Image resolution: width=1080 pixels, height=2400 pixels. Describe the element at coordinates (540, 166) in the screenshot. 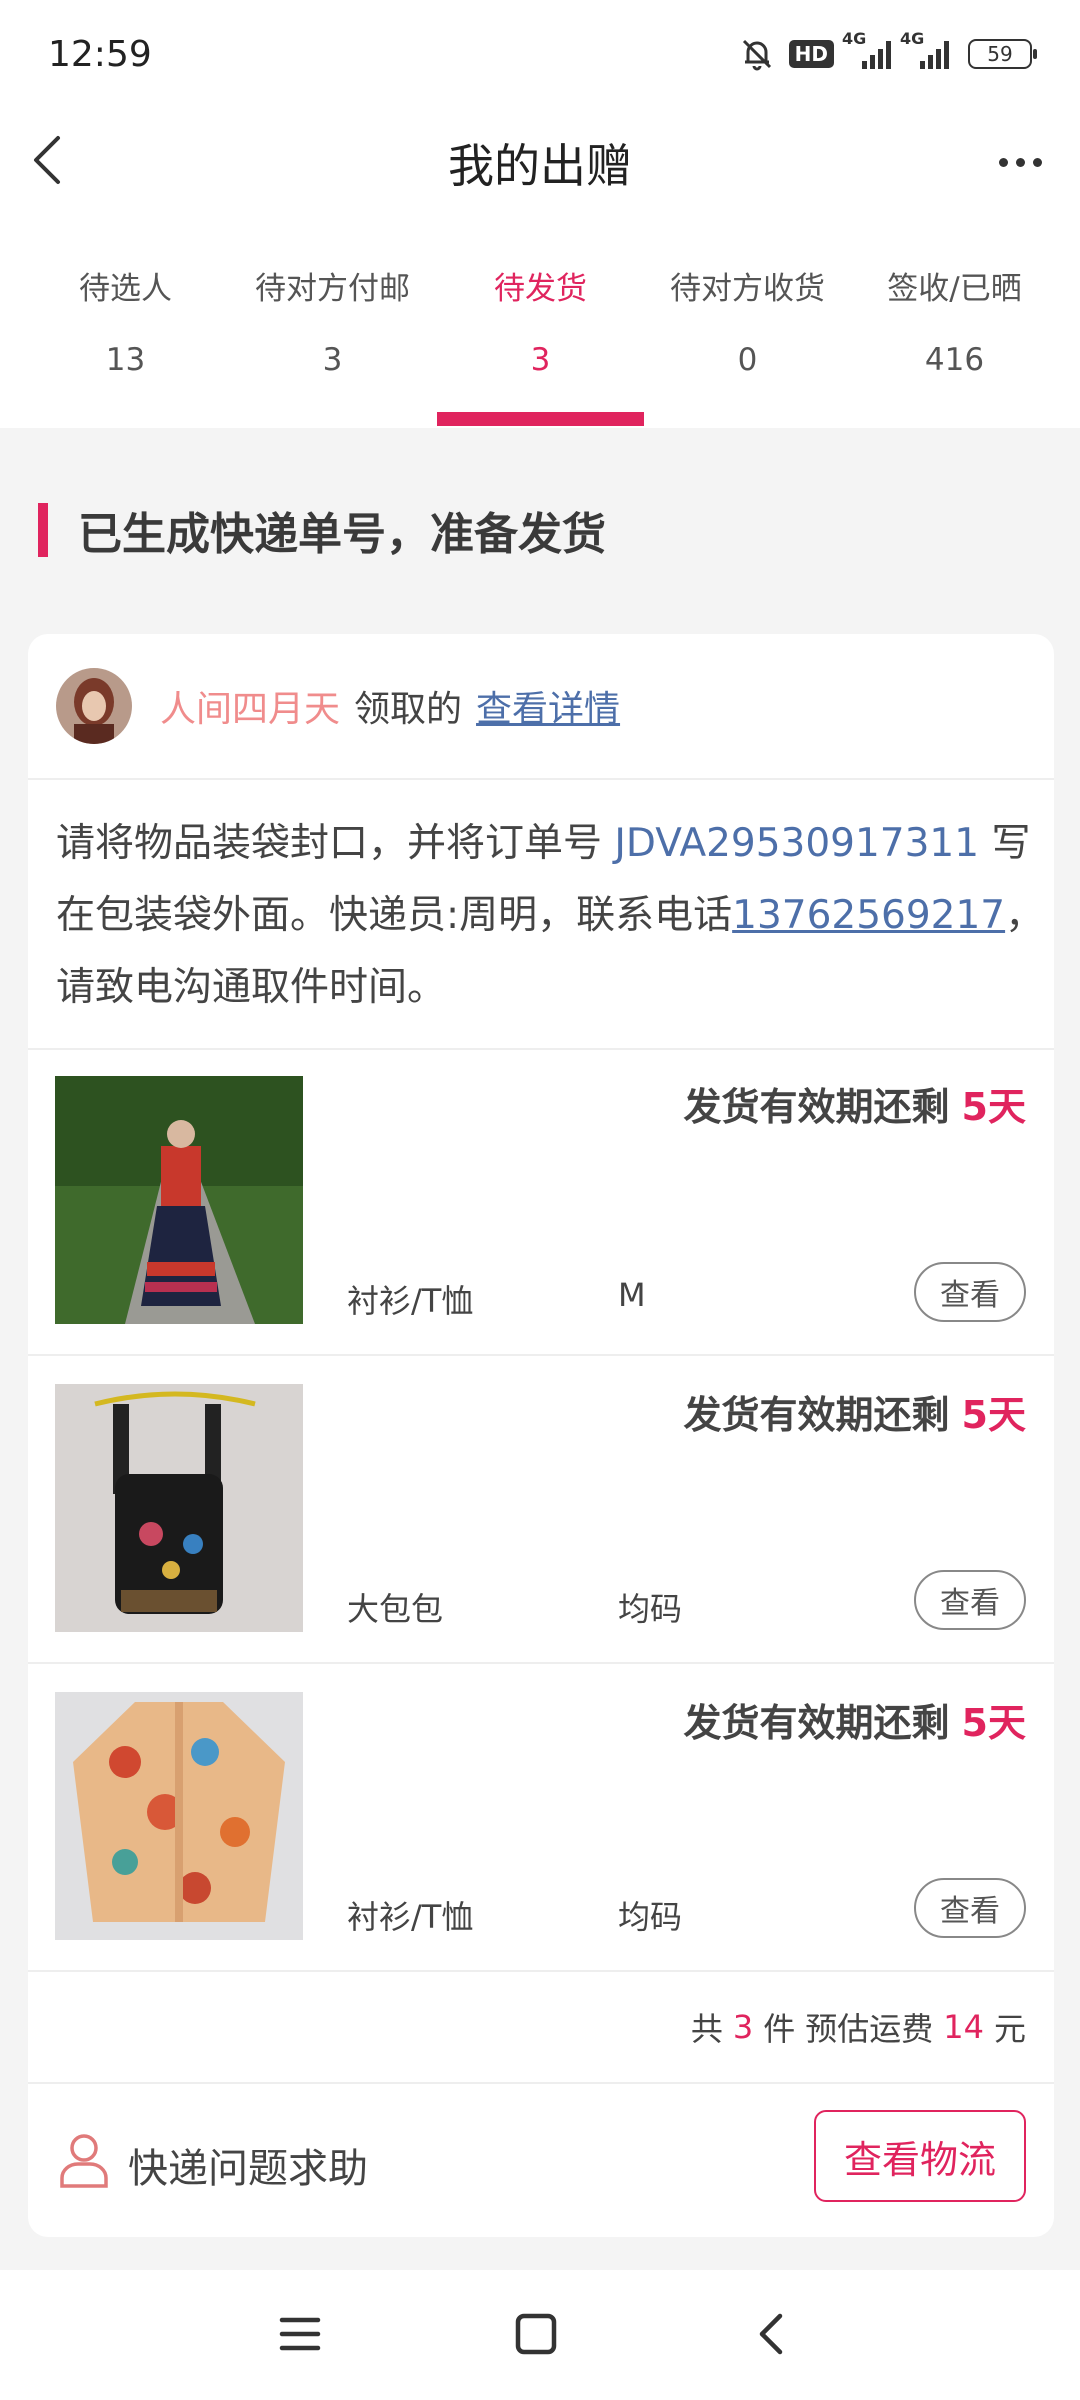

I see `page-title: 我的出赠` at that location.